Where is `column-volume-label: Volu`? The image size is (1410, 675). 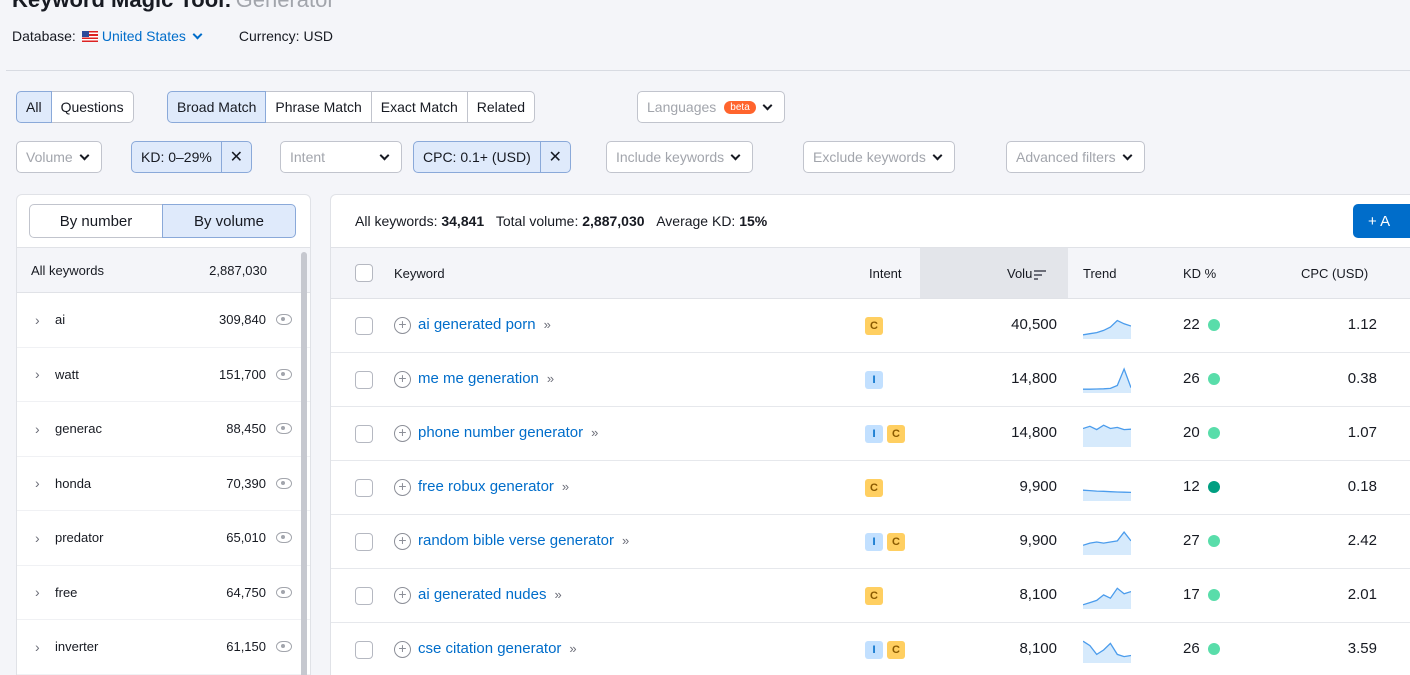 column-volume-label: Volu is located at coordinates (1020, 273).